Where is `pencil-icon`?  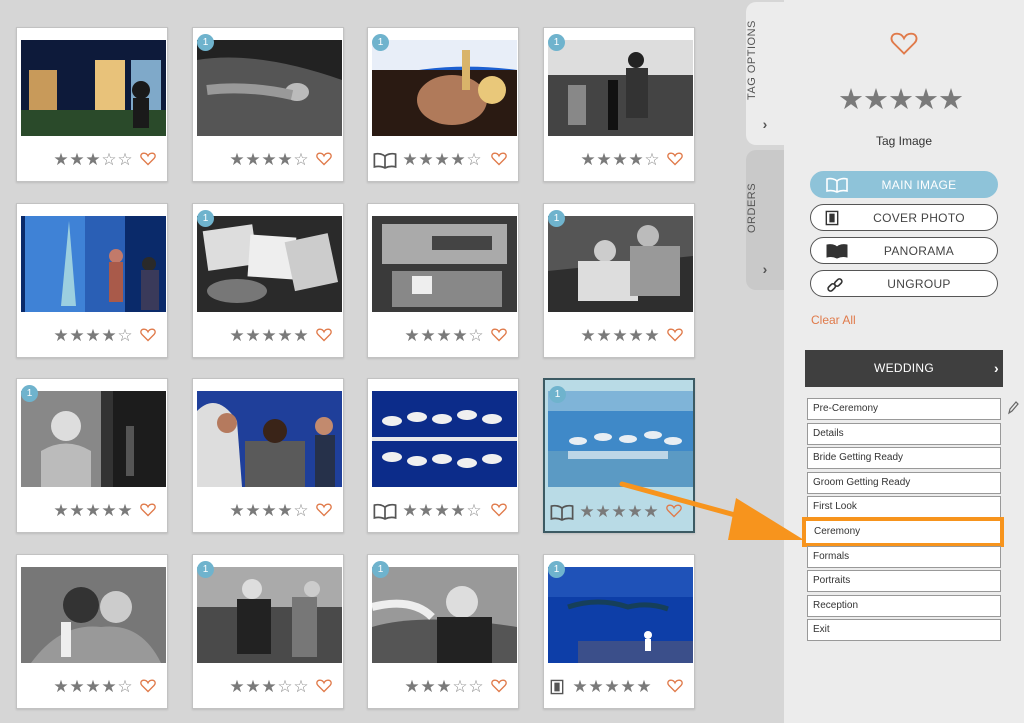 pencil-icon is located at coordinates (1013, 408).